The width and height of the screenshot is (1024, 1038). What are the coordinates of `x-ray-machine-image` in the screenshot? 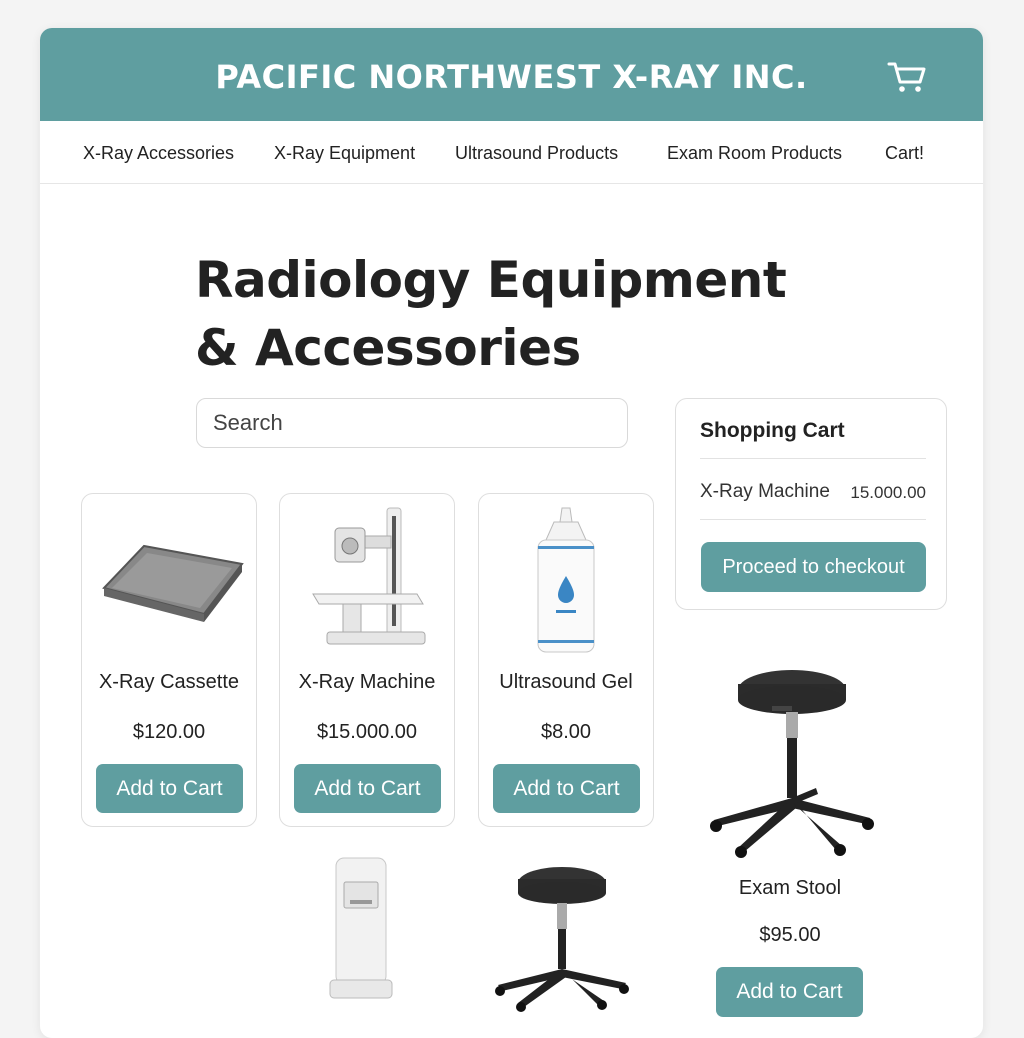 It's located at (367, 581).